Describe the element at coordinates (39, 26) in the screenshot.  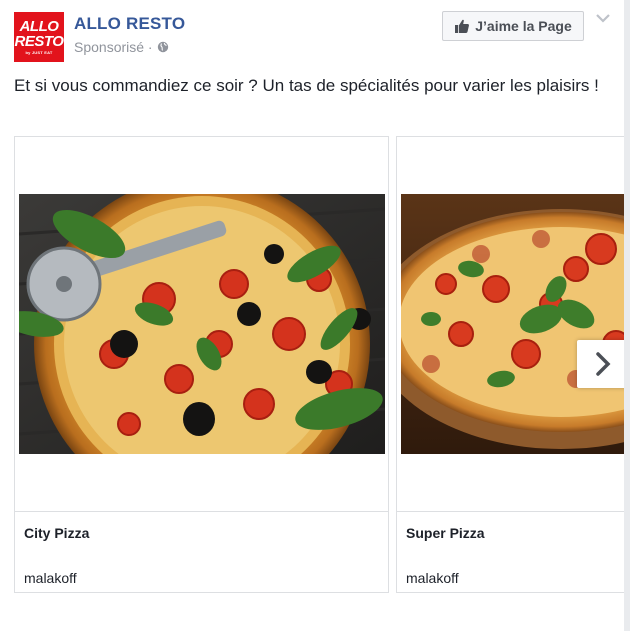
I see `logo-line-1: ALLO` at that location.